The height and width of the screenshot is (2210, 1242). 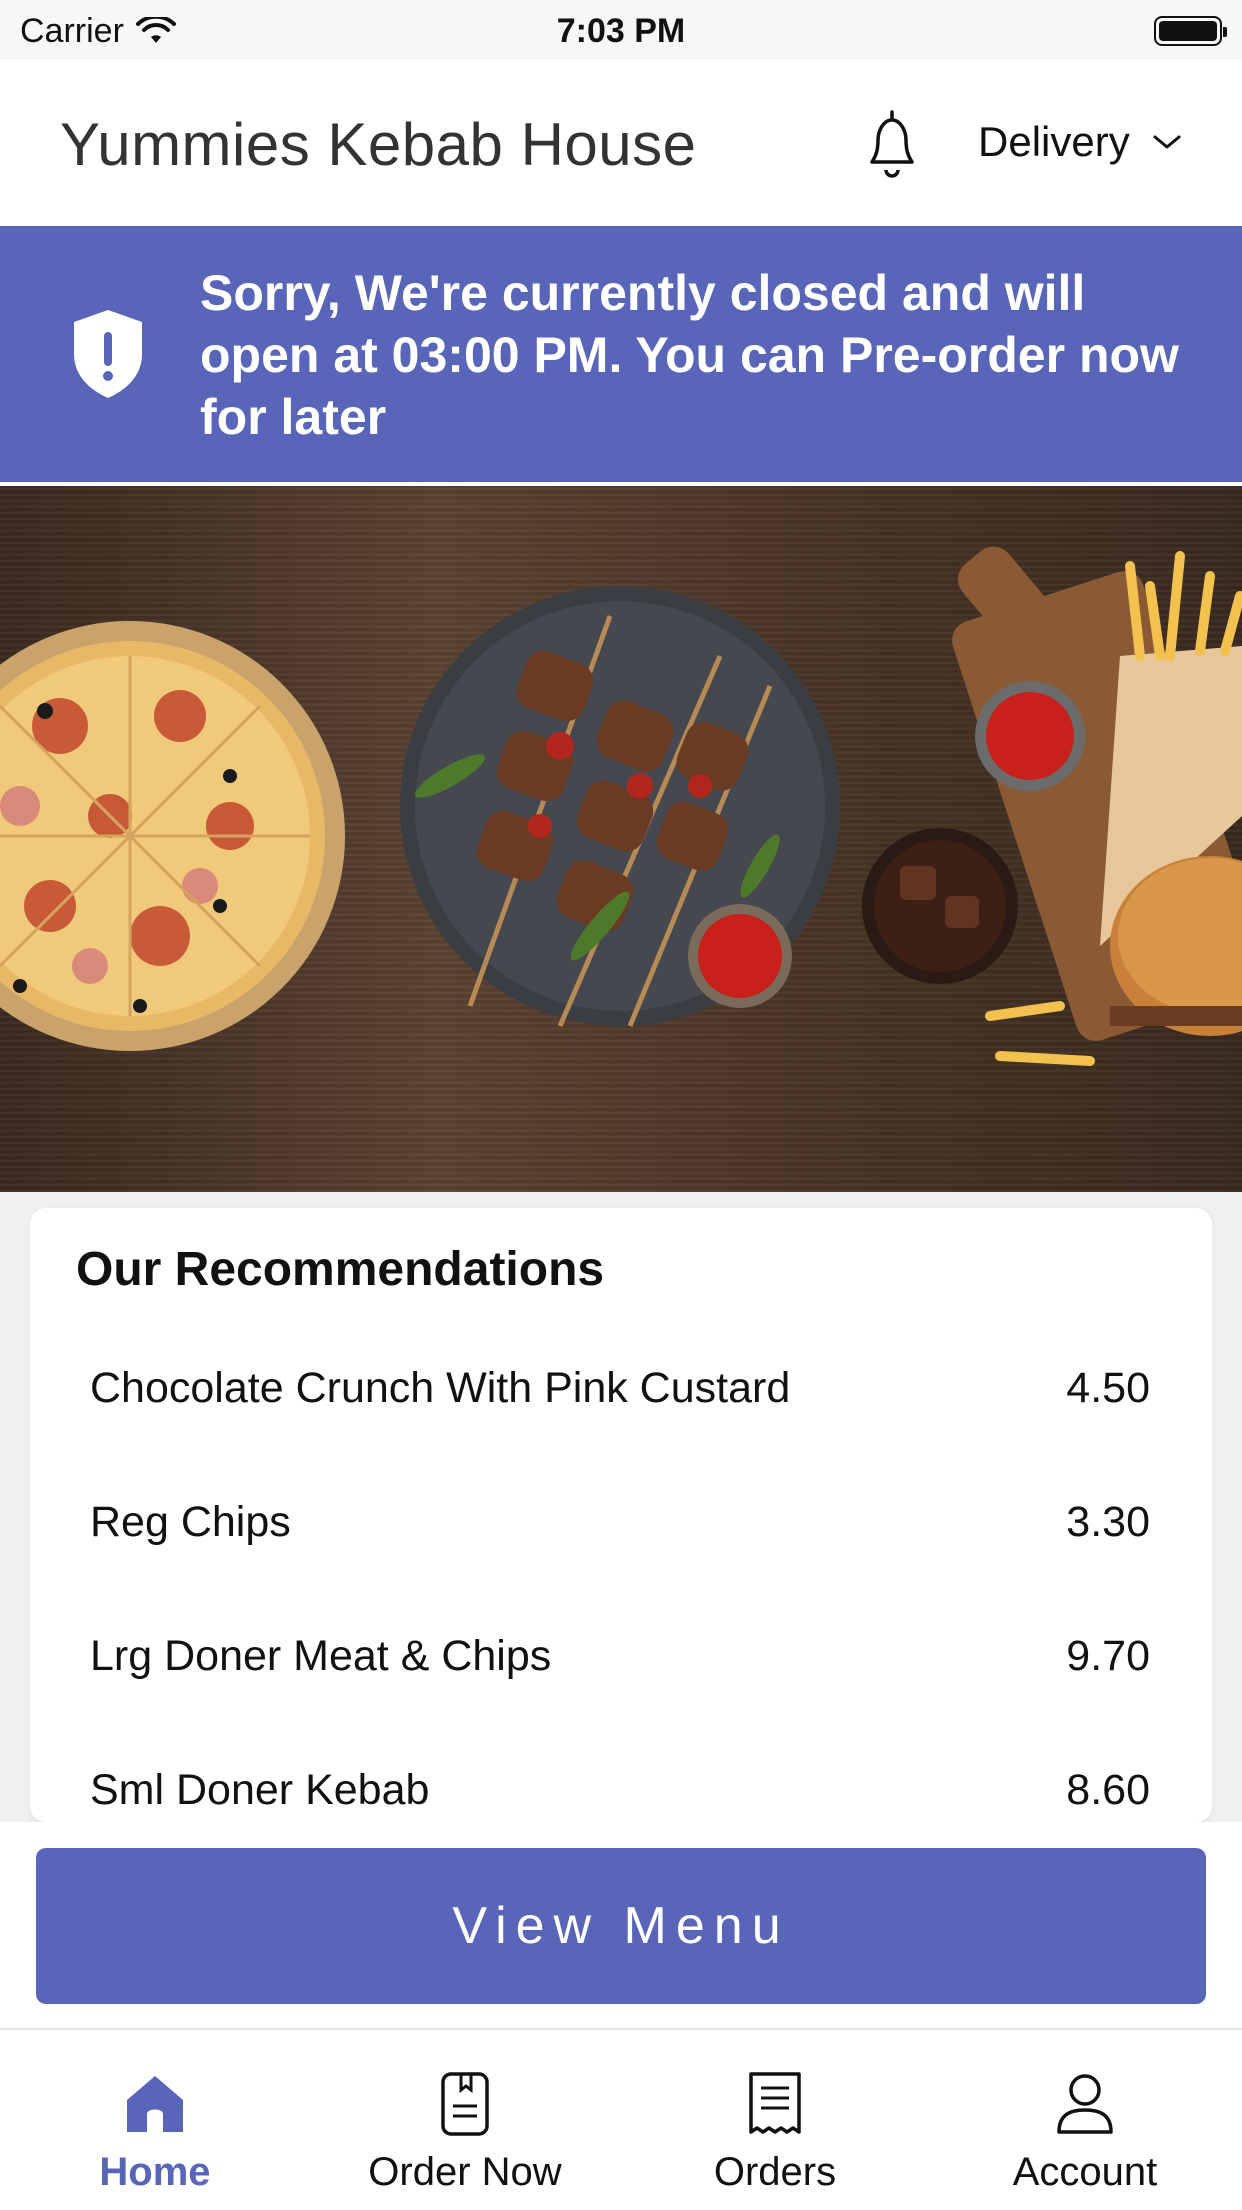 What do you see at coordinates (340, 1269) in the screenshot?
I see `recommendations-title: Our Recommendations` at bounding box center [340, 1269].